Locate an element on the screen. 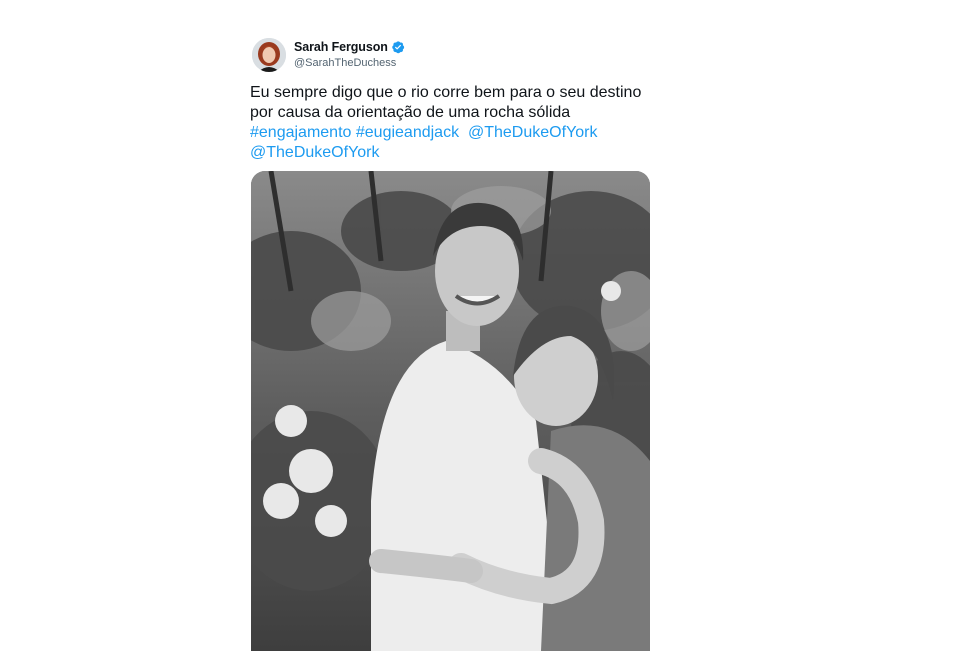  mention-thedukeofyork: @TheDukeOfYork is located at coordinates (532, 132).